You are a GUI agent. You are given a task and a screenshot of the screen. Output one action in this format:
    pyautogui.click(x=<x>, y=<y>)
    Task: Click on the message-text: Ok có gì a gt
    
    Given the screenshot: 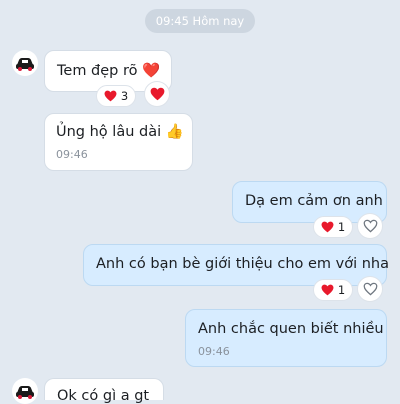 What is the action you would take?
    pyautogui.click(x=103, y=396)
    